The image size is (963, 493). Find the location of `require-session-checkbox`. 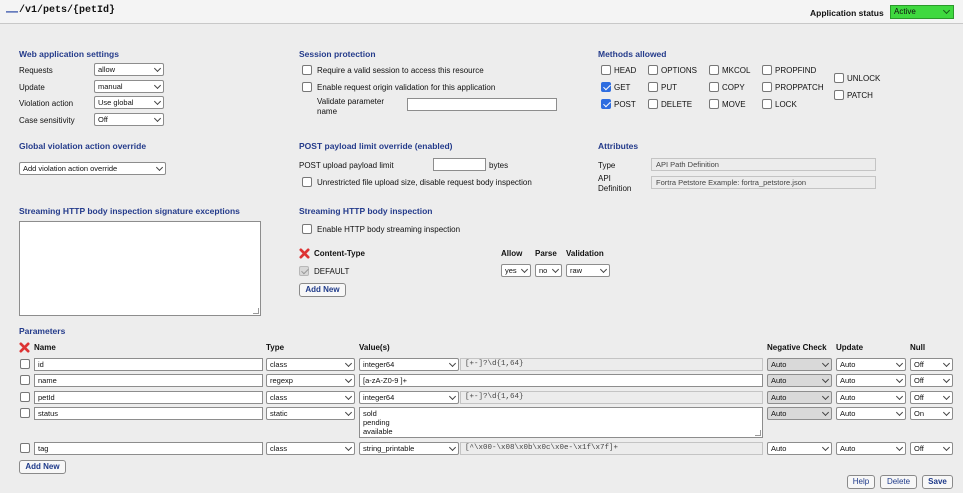

require-session-checkbox is located at coordinates (307, 70).